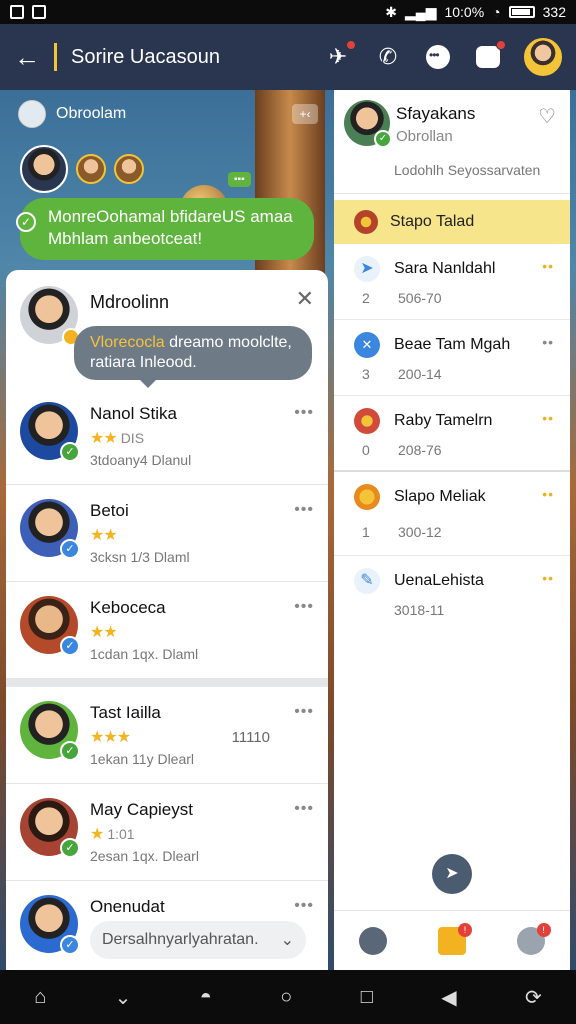 The width and height of the screenshot is (576, 1024). What do you see at coordinates (40, 997) in the screenshot?
I see `home-icon: ⌂` at bounding box center [40, 997].